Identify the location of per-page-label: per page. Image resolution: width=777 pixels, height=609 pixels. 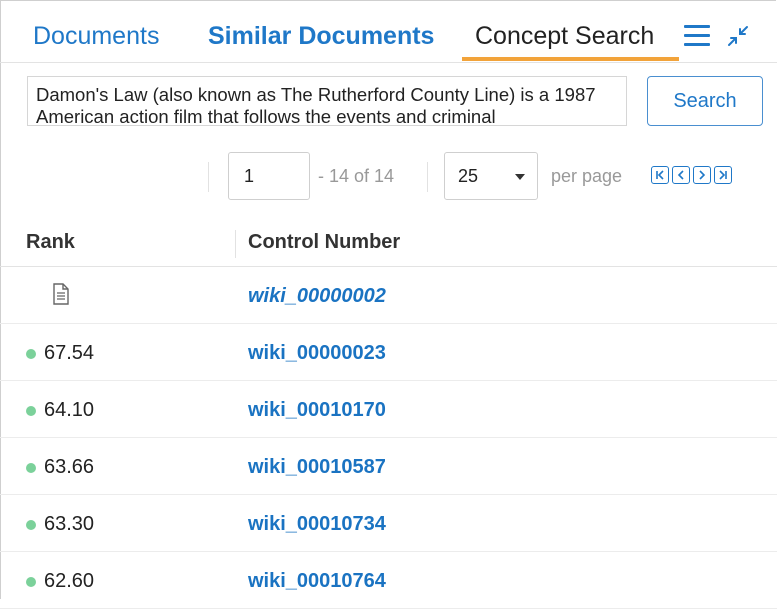
(587, 176).